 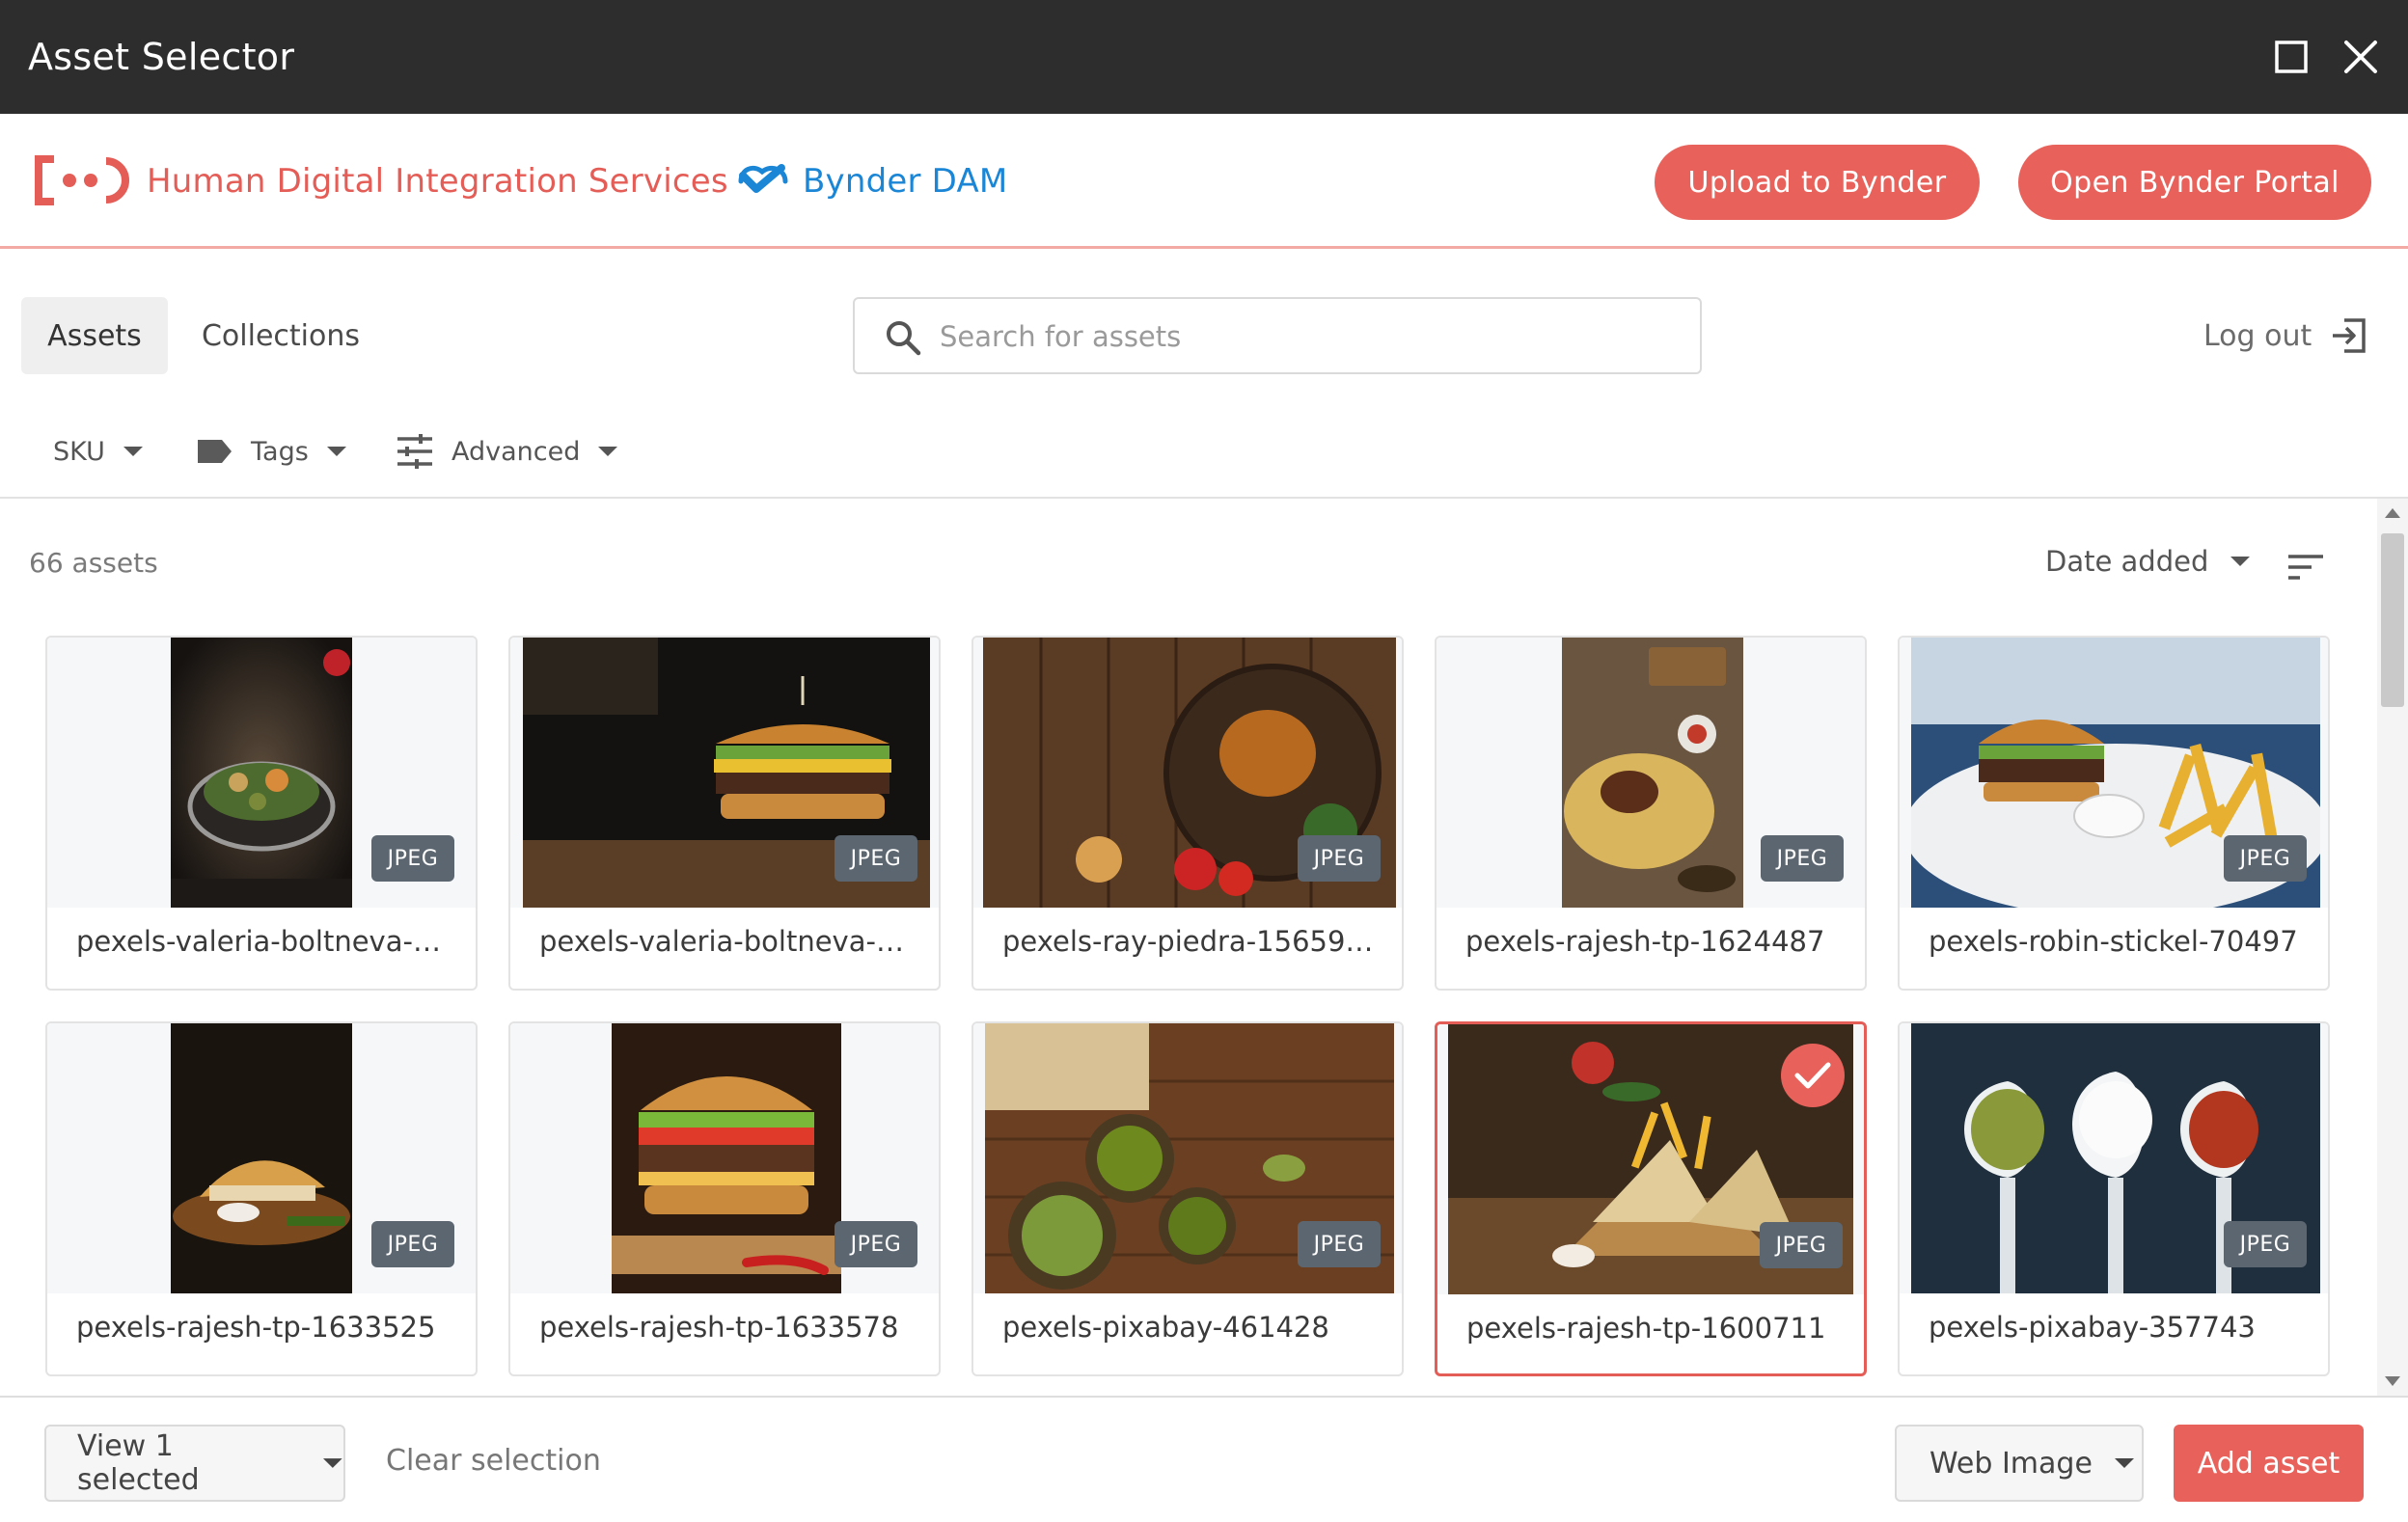 I want to click on close-icon, so click(x=2360, y=57).